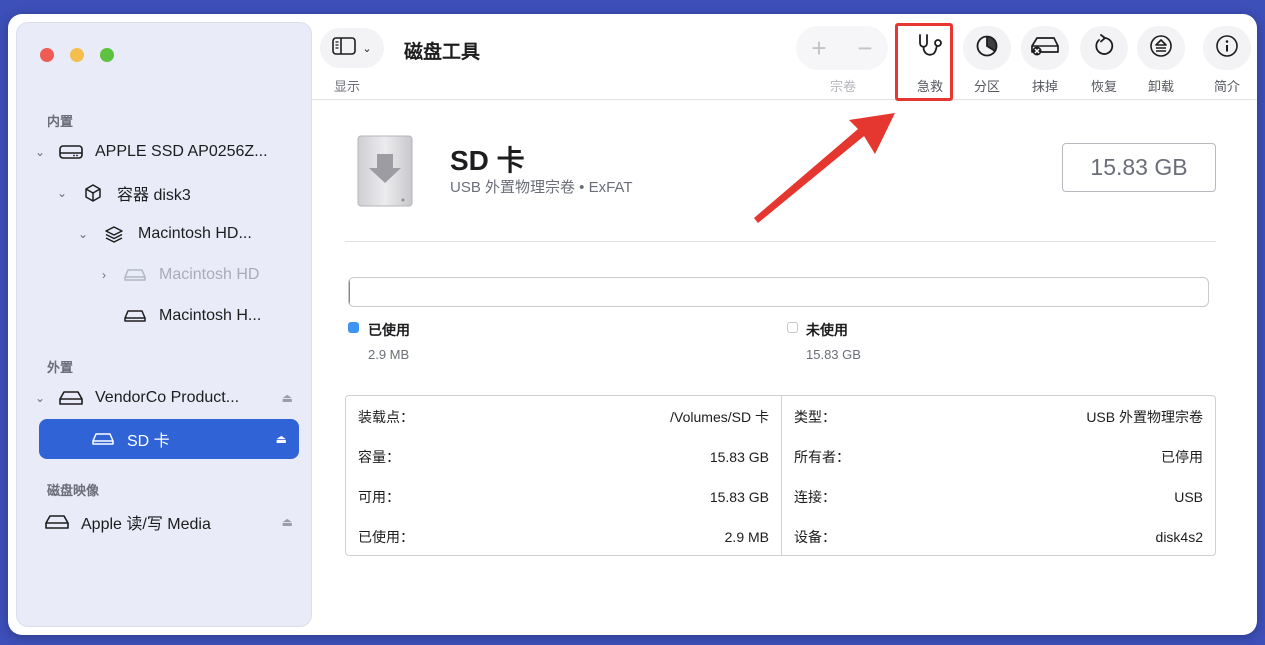 Image resolution: width=1265 pixels, height=645 pixels. What do you see at coordinates (60, 367) in the screenshot?
I see `section-external: 外置` at bounding box center [60, 367].